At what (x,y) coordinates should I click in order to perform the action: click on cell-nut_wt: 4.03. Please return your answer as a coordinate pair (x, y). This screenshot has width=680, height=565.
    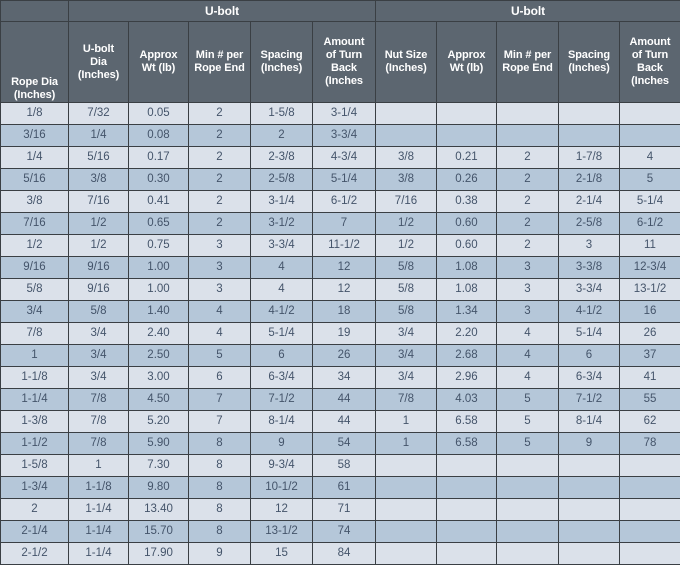
    Looking at the image, I should click on (467, 400).